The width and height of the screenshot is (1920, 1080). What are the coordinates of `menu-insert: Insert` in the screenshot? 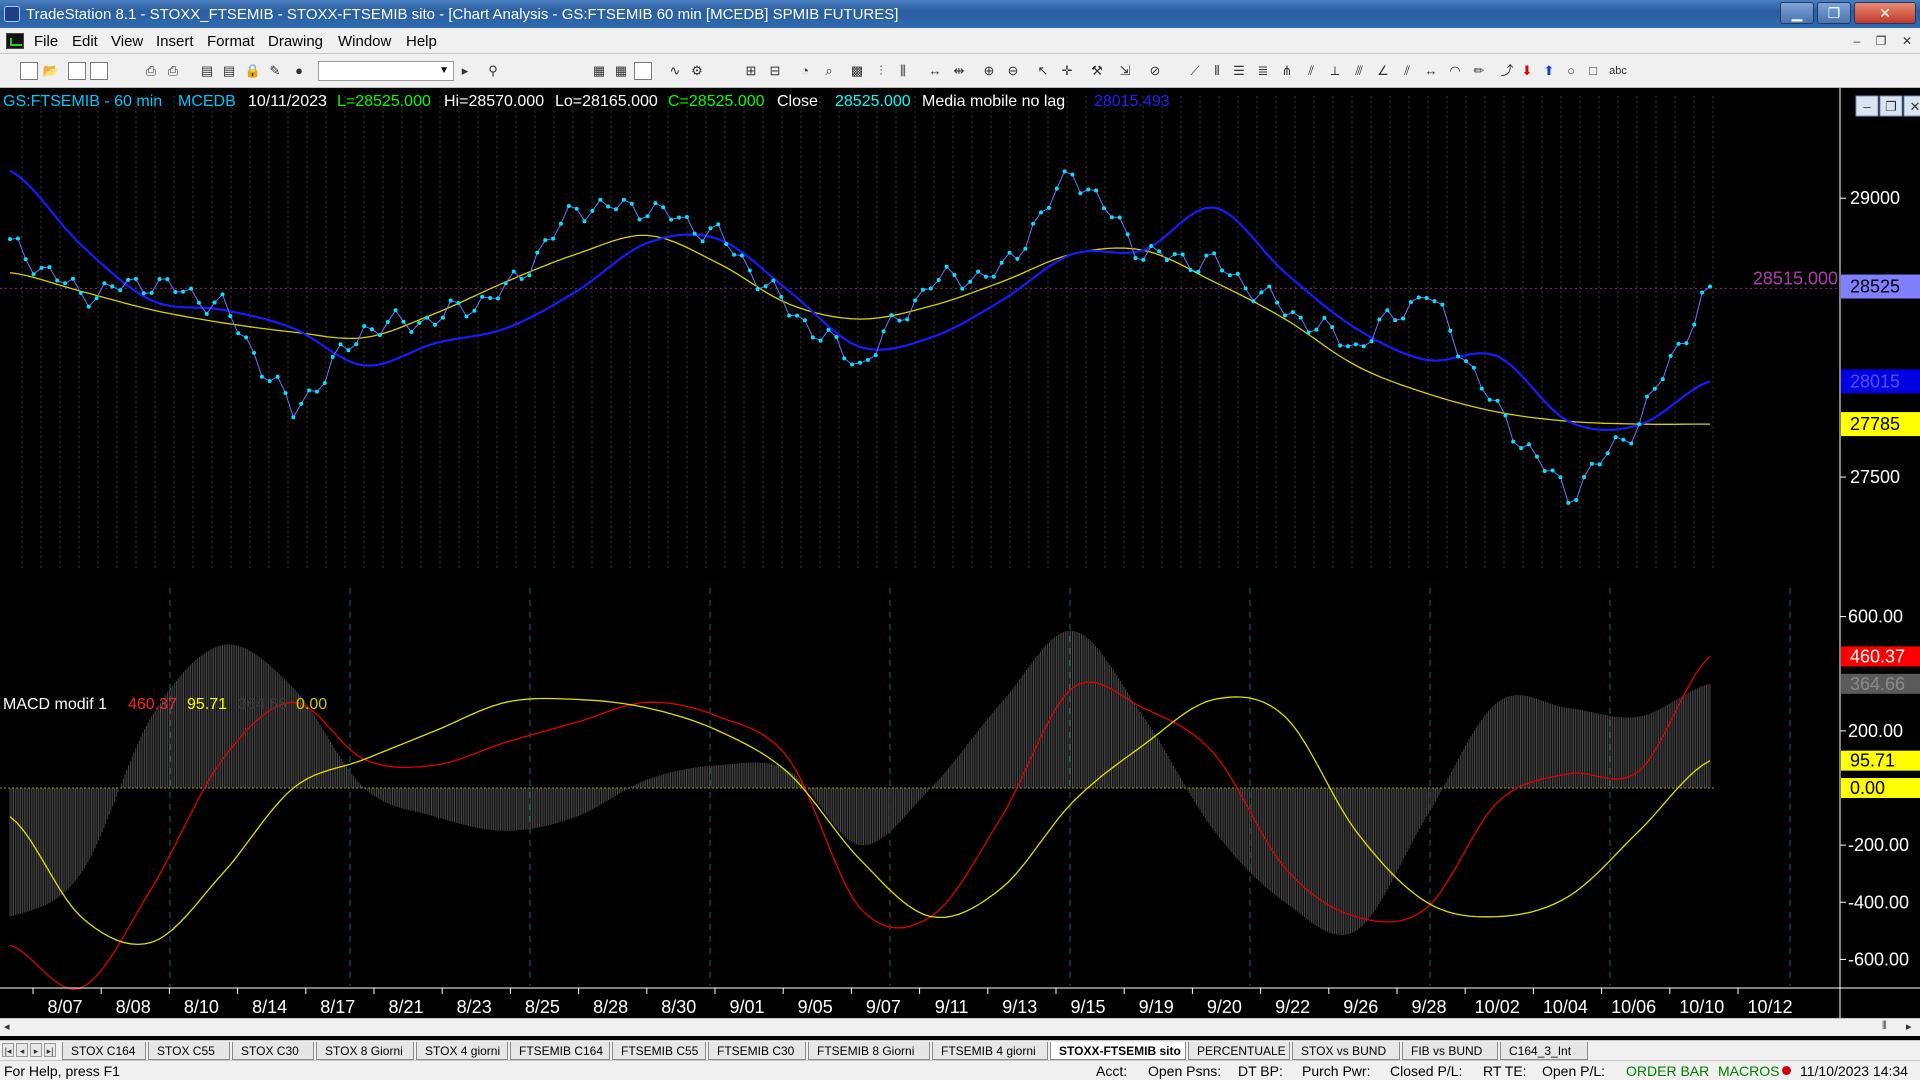 It's located at (175, 41).